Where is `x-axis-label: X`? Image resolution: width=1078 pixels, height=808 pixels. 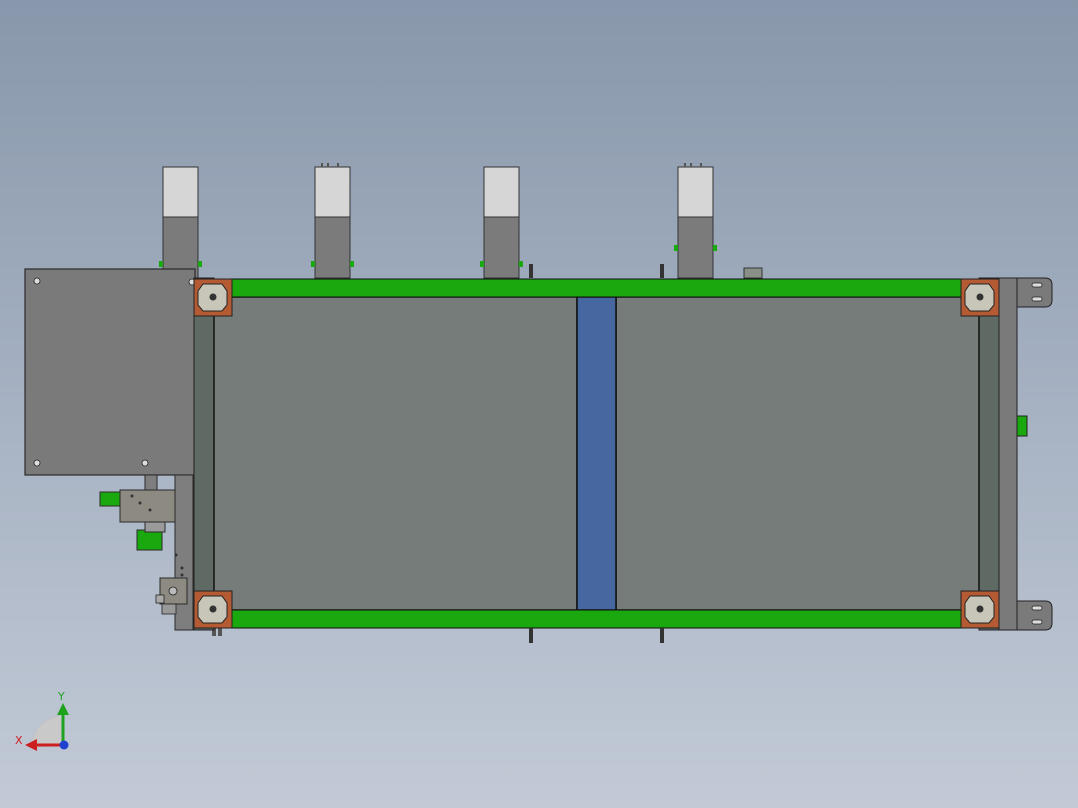
x-axis-label: X is located at coordinates (19, 740).